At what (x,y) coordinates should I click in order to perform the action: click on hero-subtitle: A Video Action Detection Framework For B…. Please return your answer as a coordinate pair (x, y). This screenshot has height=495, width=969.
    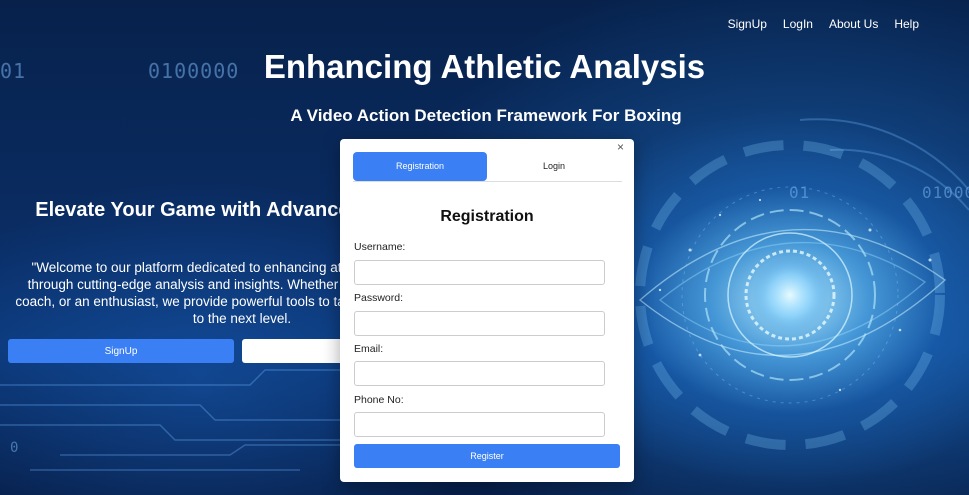
    Looking at the image, I should click on (486, 115).